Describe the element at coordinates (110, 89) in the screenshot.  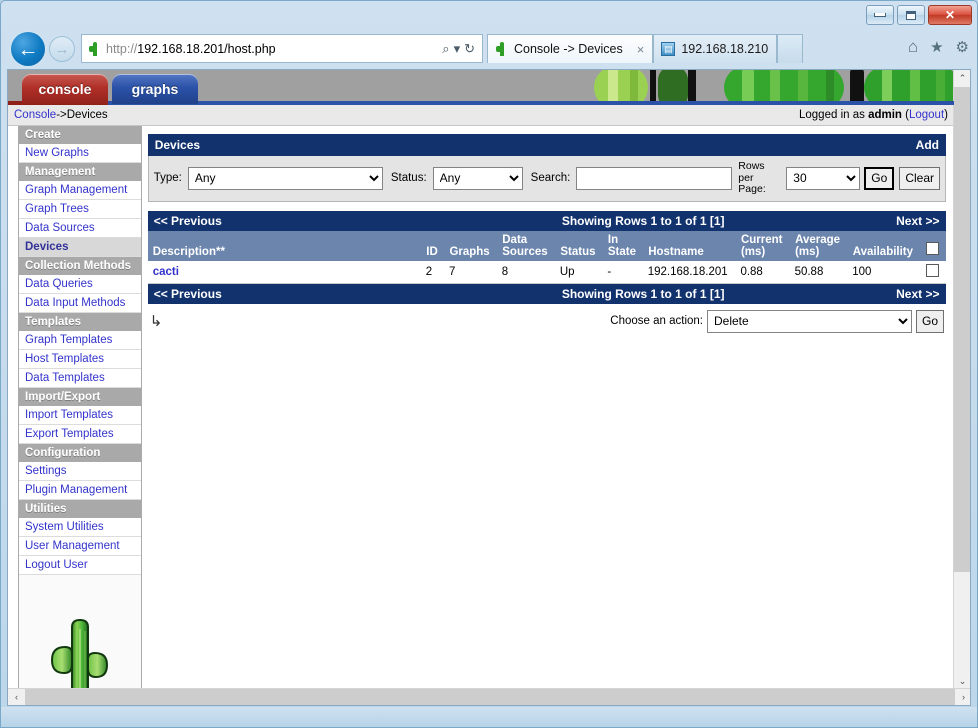
I see `app-tabs: console graphs` at that location.